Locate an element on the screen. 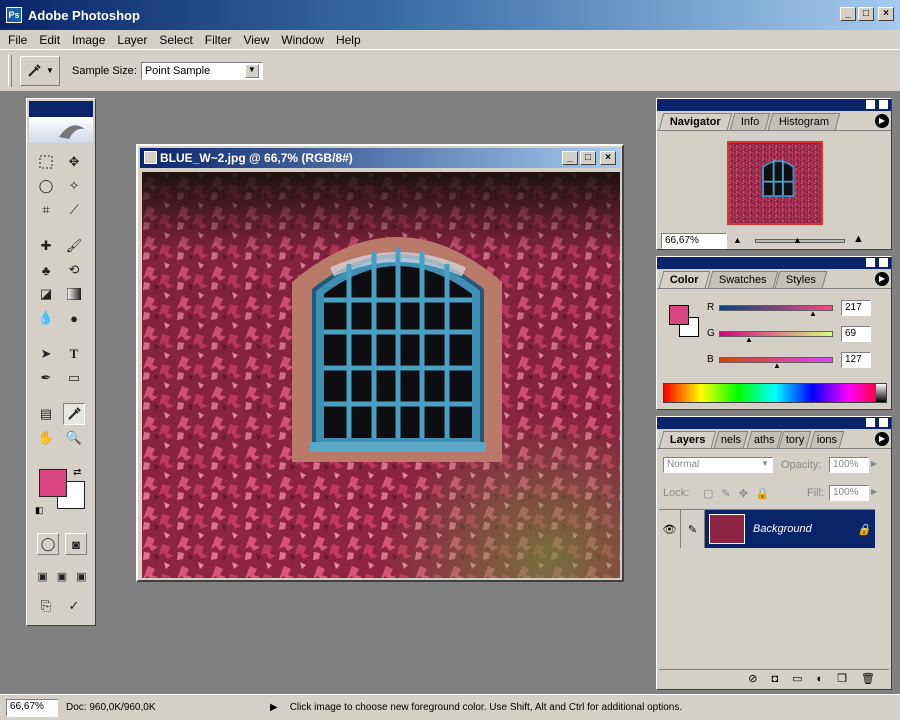 This screenshot has width=900, height=720. menu-file: File is located at coordinates (17, 40).